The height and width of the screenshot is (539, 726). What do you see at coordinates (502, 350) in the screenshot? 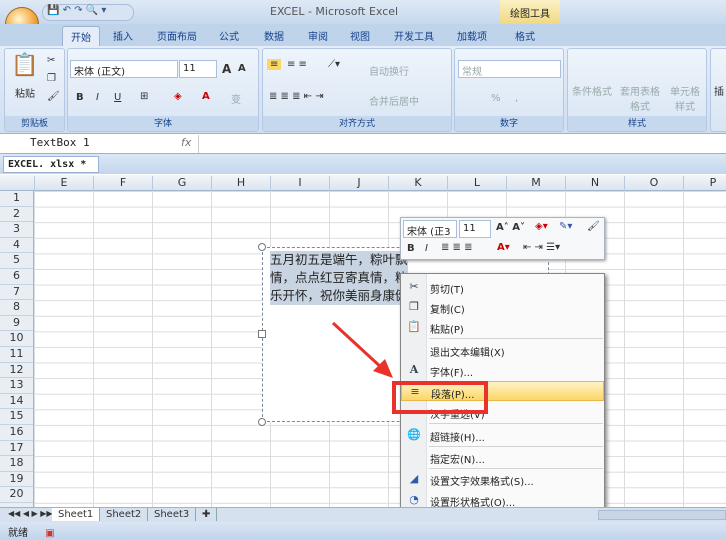
I see `menu-item-exit-text-edit: 退出文本编辑(X)` at bounding box center [502, 350].